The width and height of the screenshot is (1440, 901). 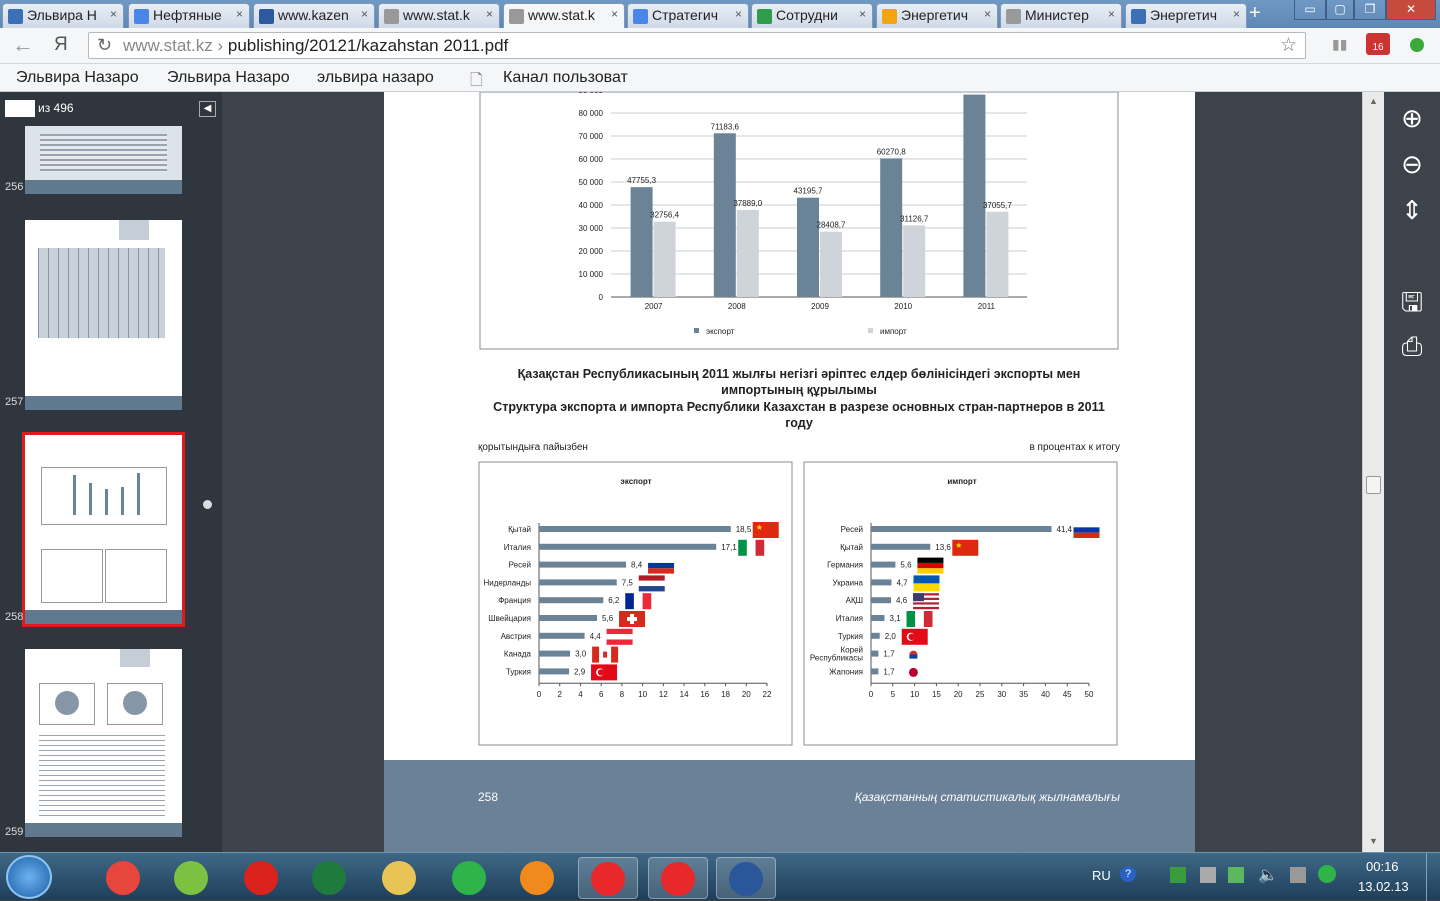 What do you see at coordinates (189, 15) in the screenshot?
I see `tab-2: Нефтяные ×` at bounding box center [189, 15].